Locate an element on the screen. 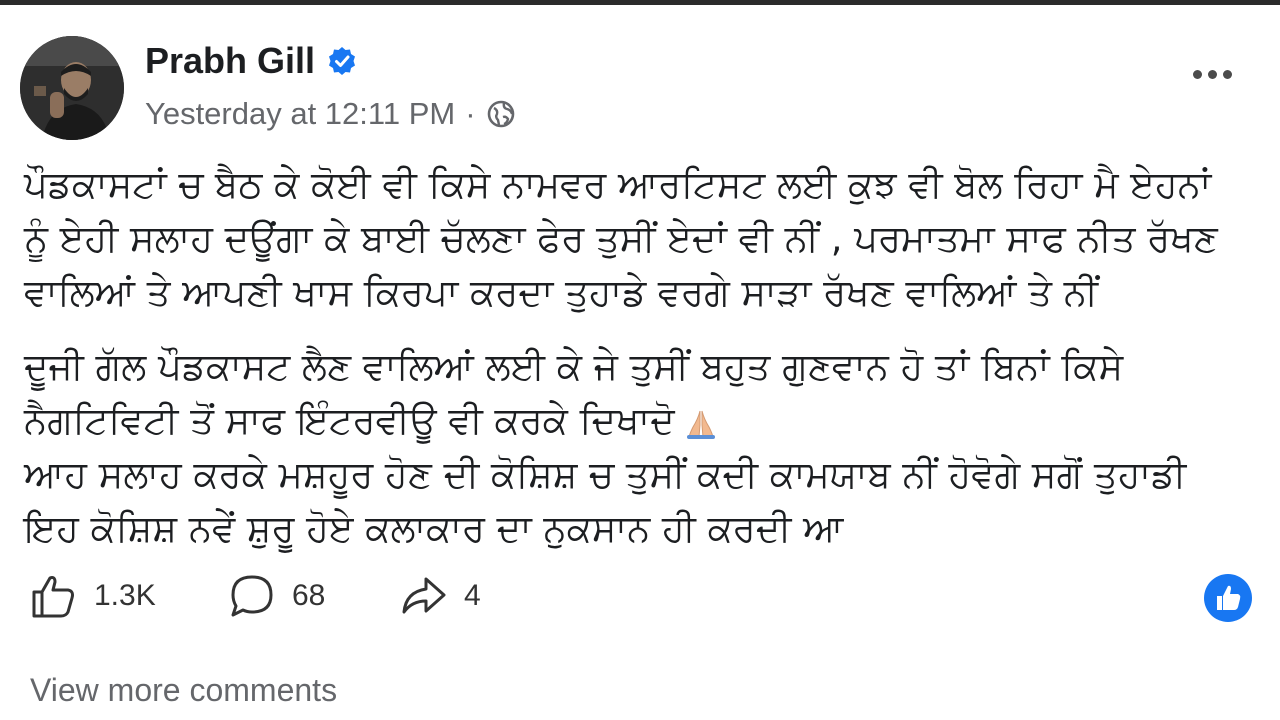 This screenshot has width=1280, height=720. more-options-icon is located at coordinates (1212, 74).